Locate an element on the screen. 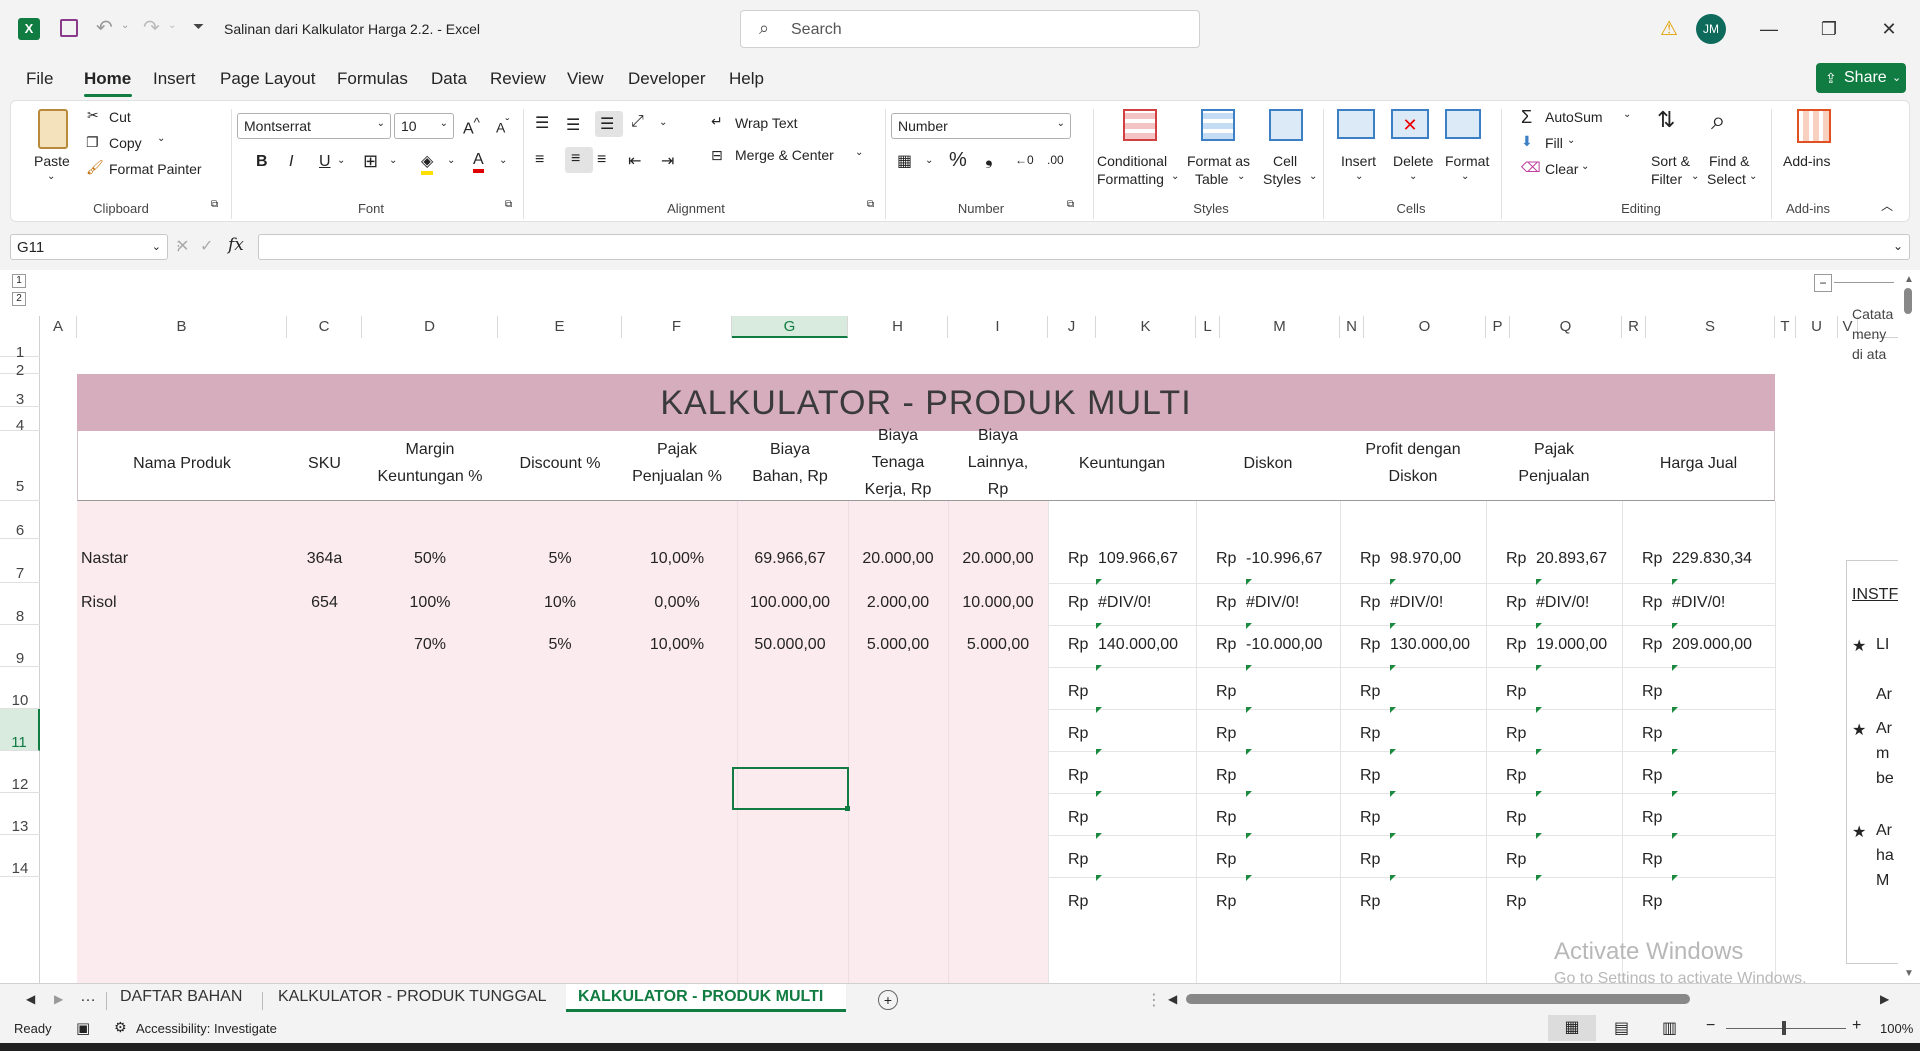 The height and width of the screenshot is (1051, 1920). cell-keuntungan-currency: Rp is located at coordinates (1078, 559).